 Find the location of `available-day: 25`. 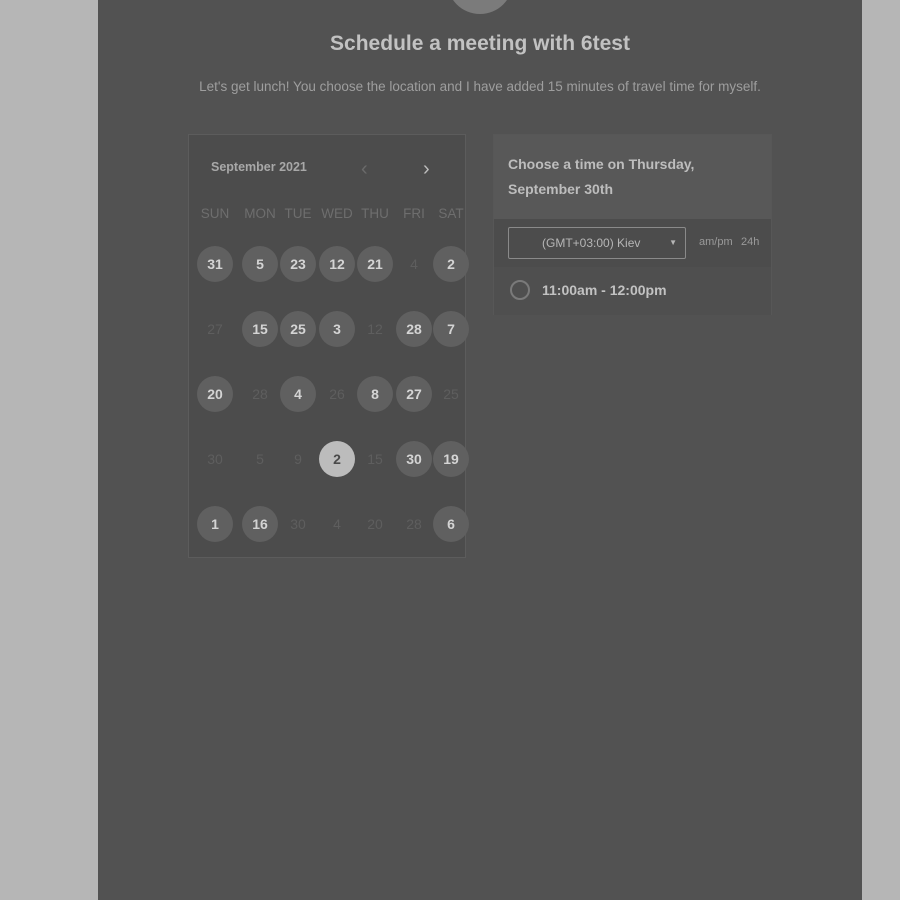

available-day: 25 is located at coordinates (298, 329).